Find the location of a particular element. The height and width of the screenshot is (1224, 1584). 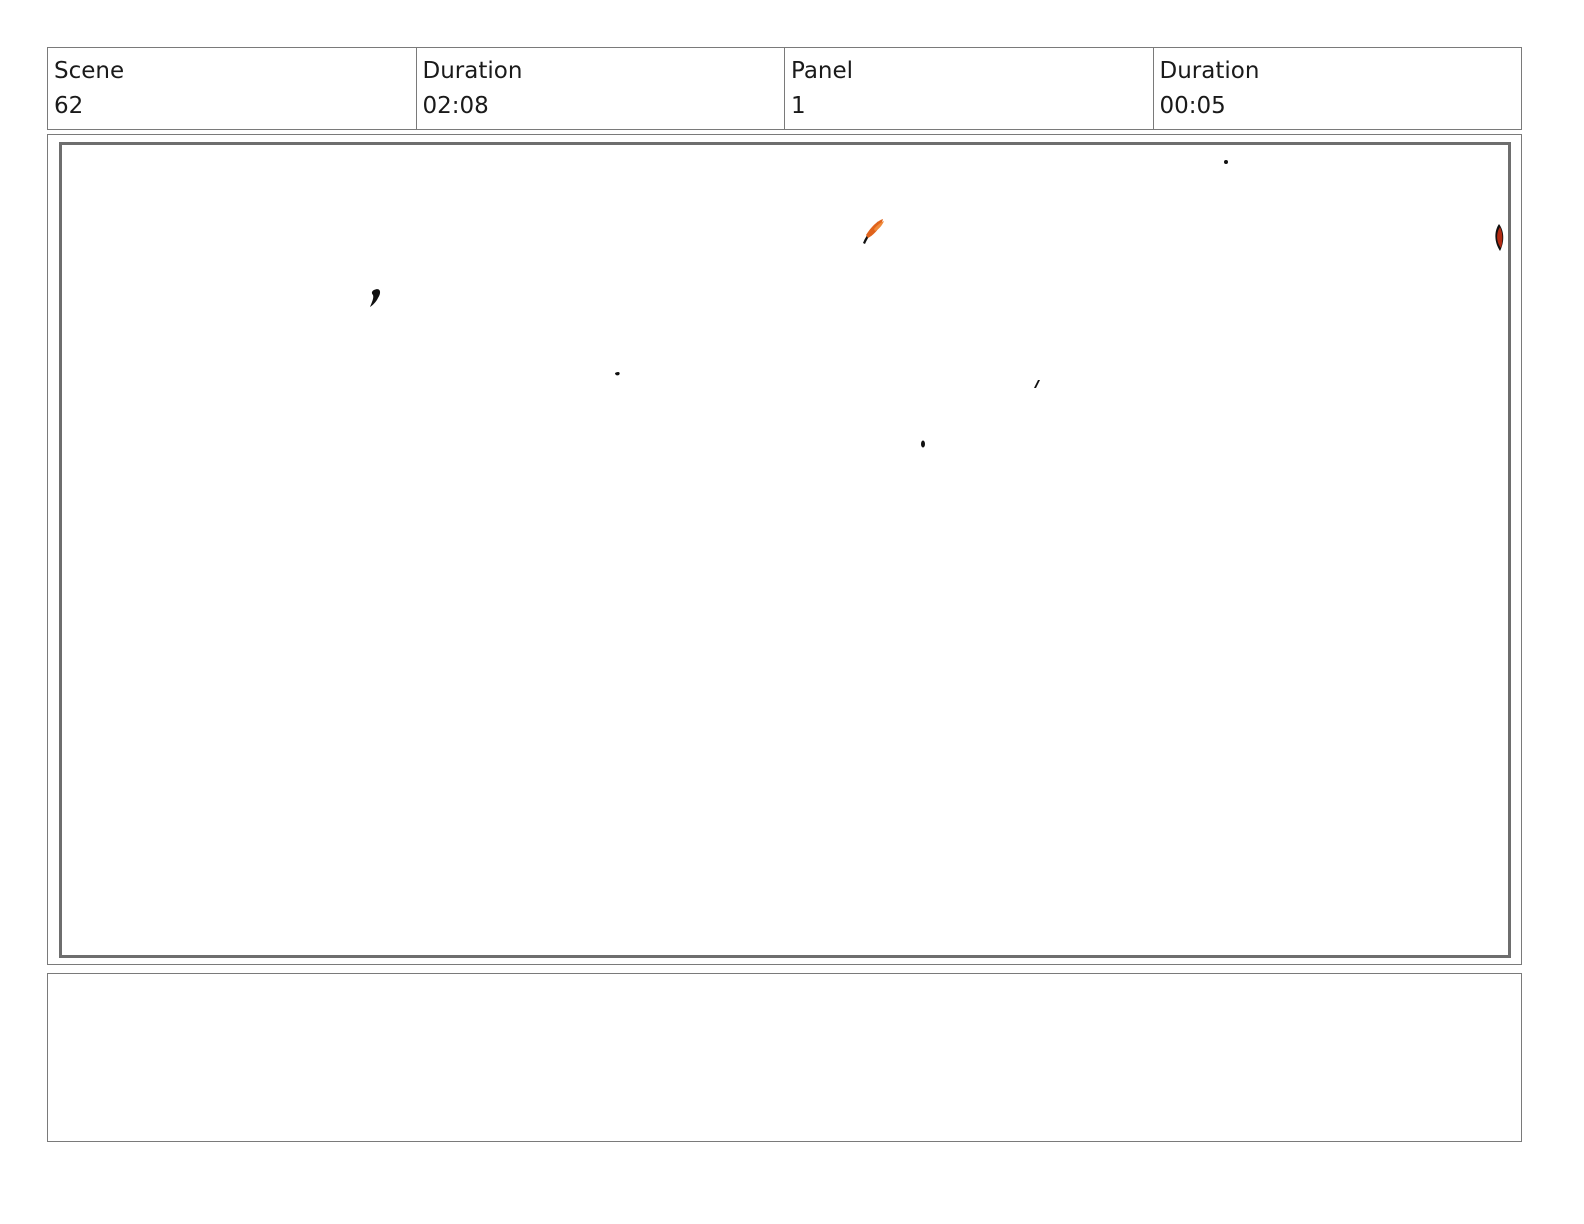

panel-cell: Panel 1 is located at coordinates (968, 88).